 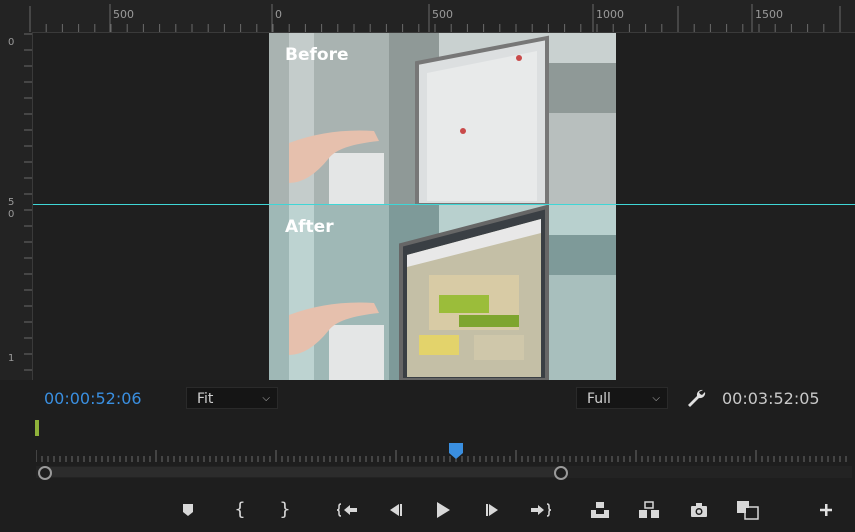 I want to click on mark-out-button: }, so click(x=285, y=510).